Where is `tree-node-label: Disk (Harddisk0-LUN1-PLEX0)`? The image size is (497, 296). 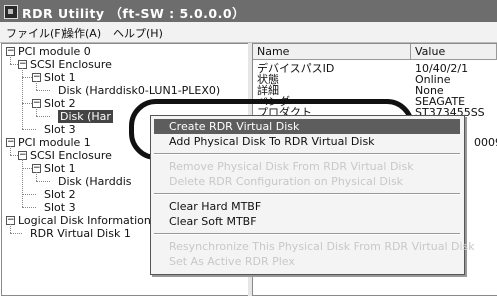 tree-node-label: Disk (Harddisk0-LUN1-PLEX0) is located at coordinates (139, 90).